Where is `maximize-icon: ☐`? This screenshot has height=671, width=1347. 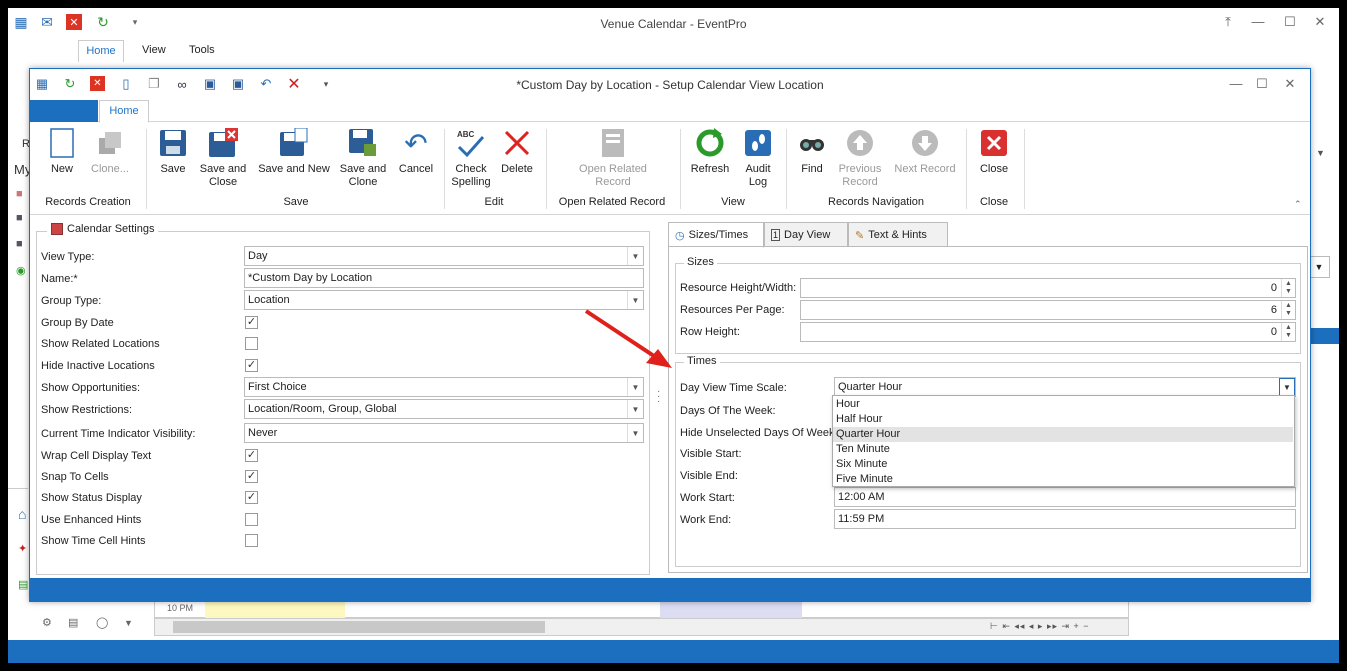 maximize-icon: ☐ is located at coordinates (1290, 23).